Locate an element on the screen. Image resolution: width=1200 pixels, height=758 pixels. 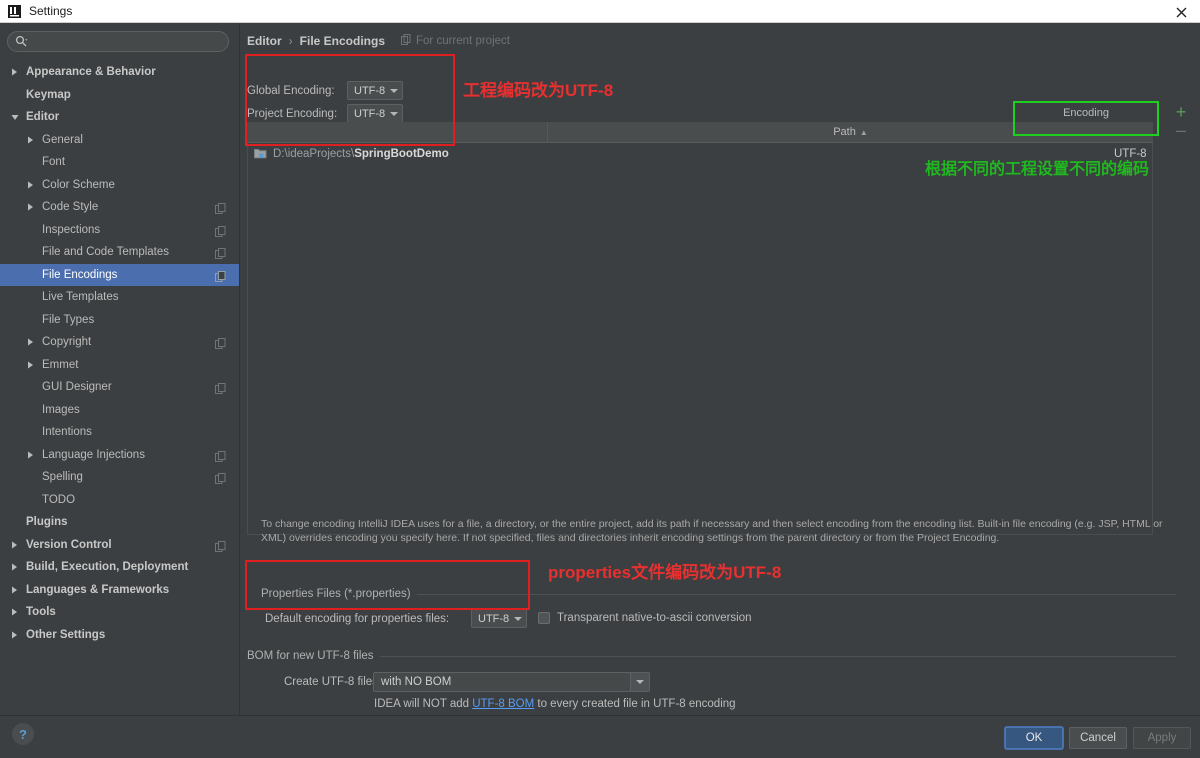
sidebar-item-spelling: Spelling is located at coordinates (119, 477).